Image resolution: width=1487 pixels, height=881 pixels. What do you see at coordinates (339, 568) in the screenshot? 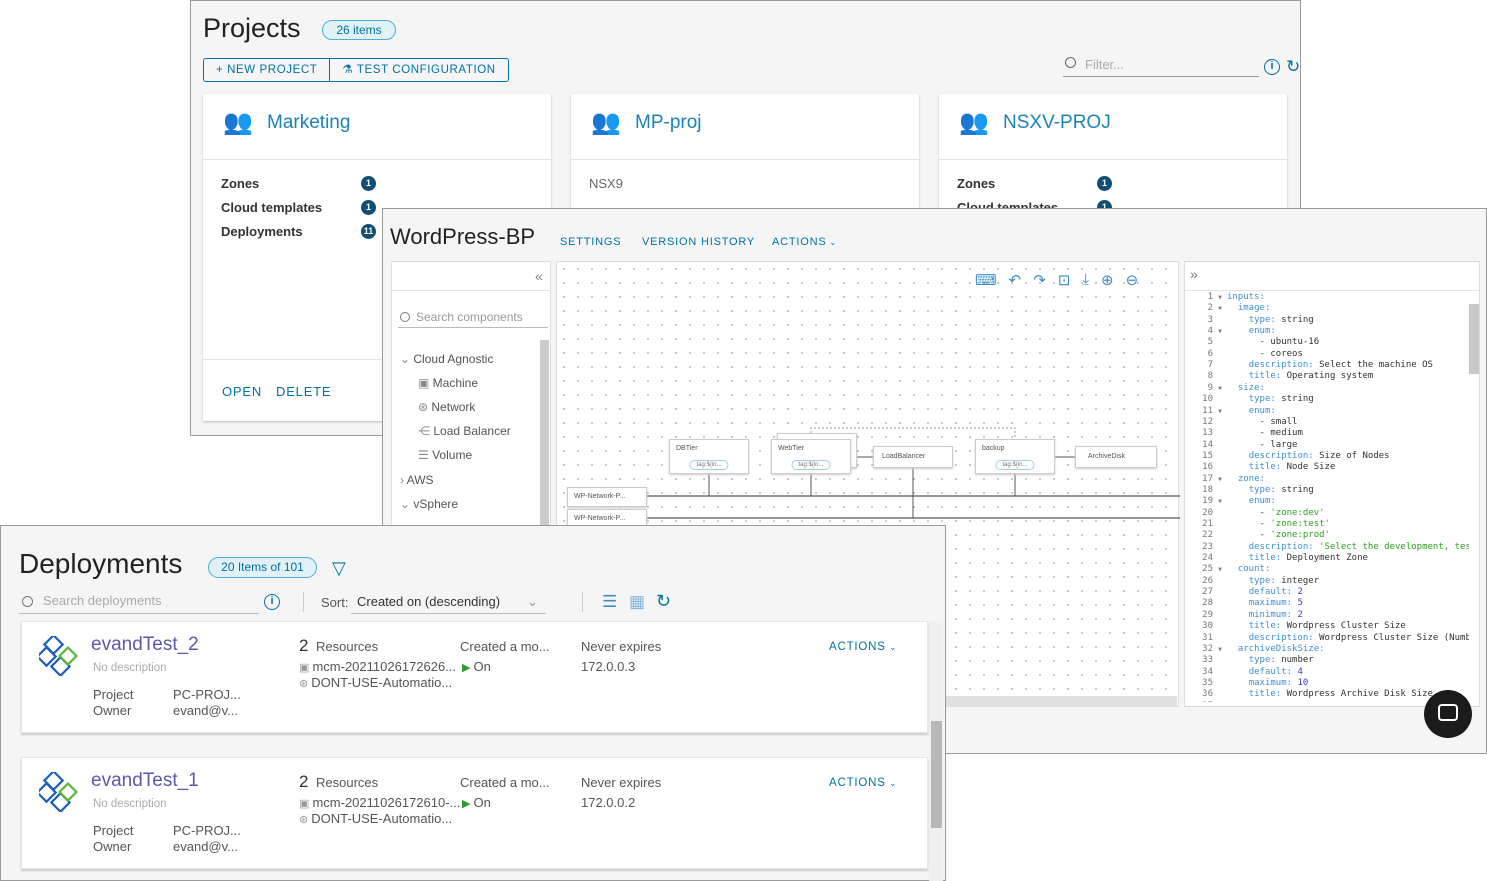
I see `filter-icon: ▽` at bounding box center [339, 568].